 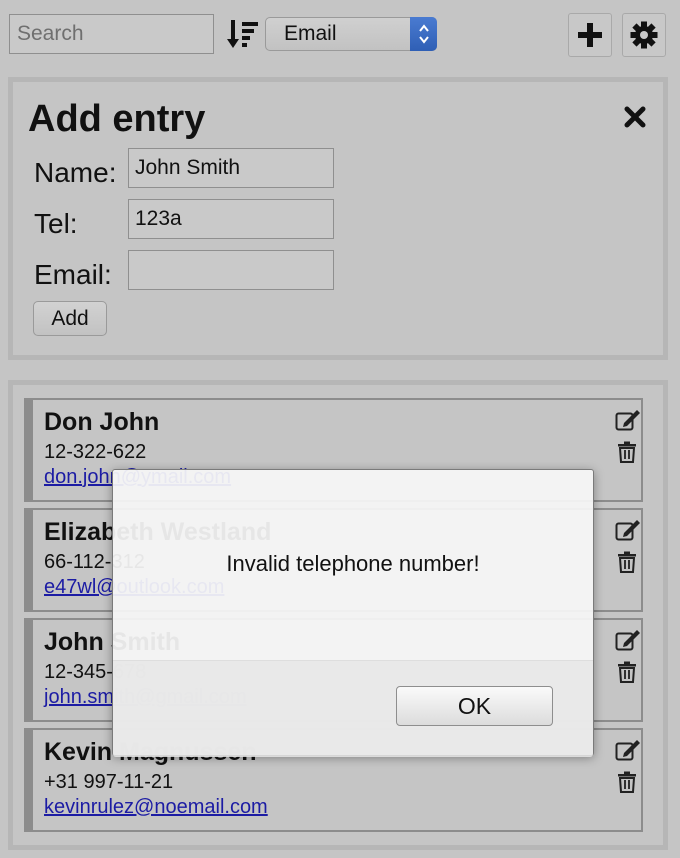 I want to click on alert-message: Invalid telephone number!, so click(x=353, y=563).